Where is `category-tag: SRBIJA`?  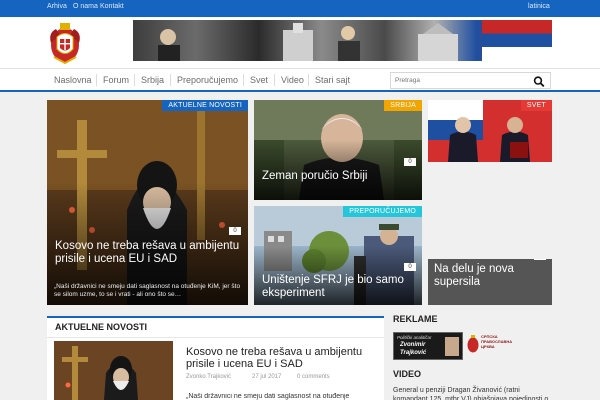
category-tag: SRBIJA is located at coordinates (403, 105).